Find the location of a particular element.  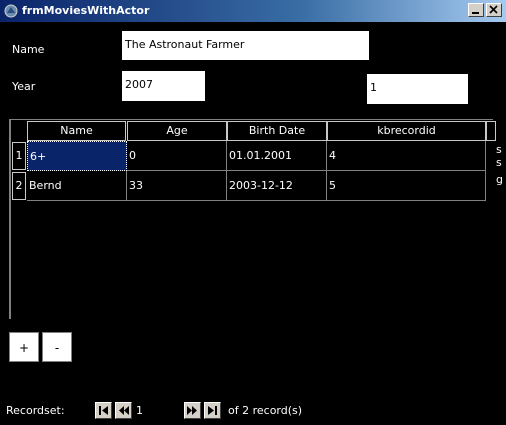

close-button is located at coordinates (494, 10).